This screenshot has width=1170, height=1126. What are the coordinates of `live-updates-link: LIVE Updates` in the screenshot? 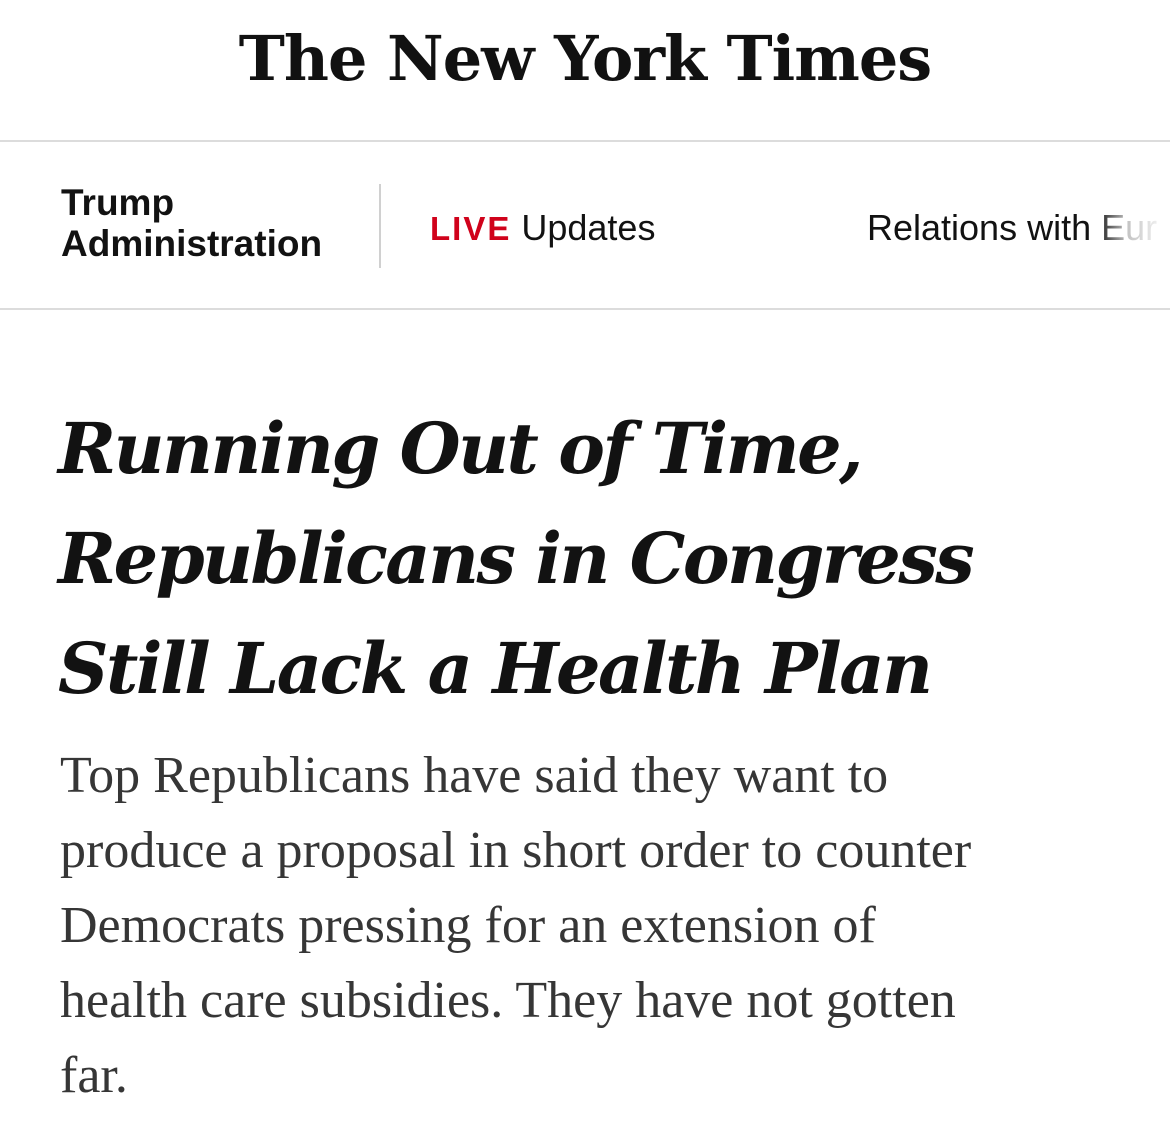 It's located at (542, 228).